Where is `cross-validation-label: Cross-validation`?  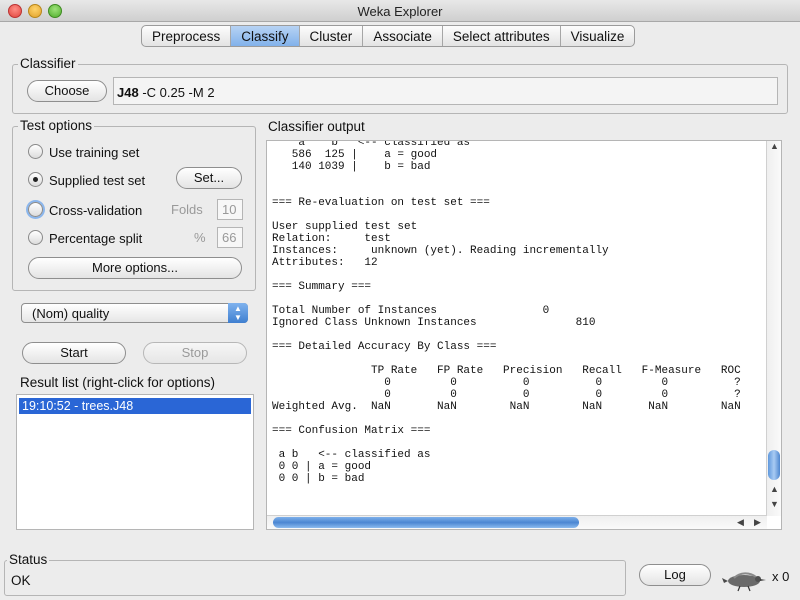
cross-validation-label: Cross-validation is located at coordinates (96, 210).